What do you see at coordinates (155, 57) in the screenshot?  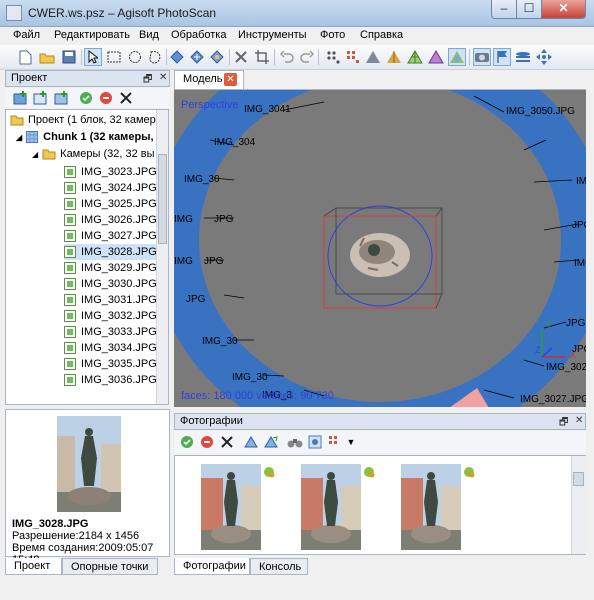 I see `free-select-icon` at bounding box center [155, 57].